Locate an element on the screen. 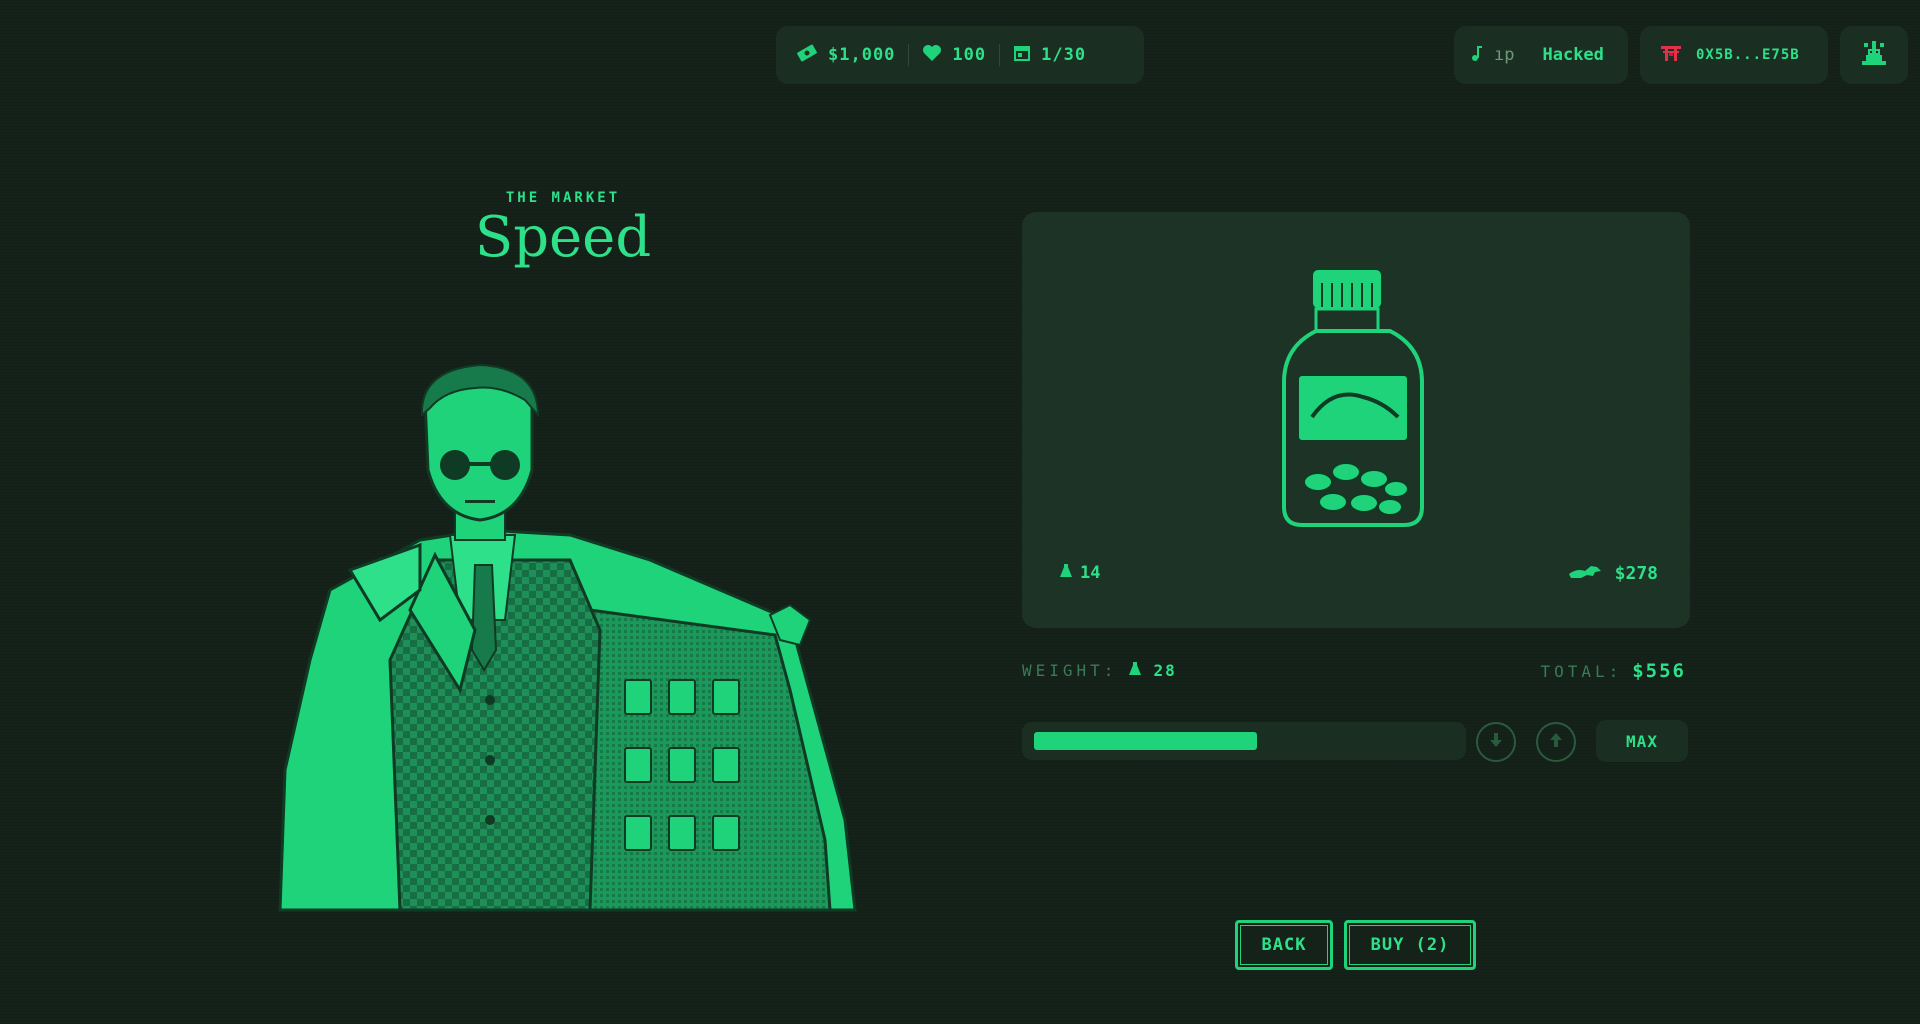  cash-value: $1,000 is located at coordinates (862, 55).